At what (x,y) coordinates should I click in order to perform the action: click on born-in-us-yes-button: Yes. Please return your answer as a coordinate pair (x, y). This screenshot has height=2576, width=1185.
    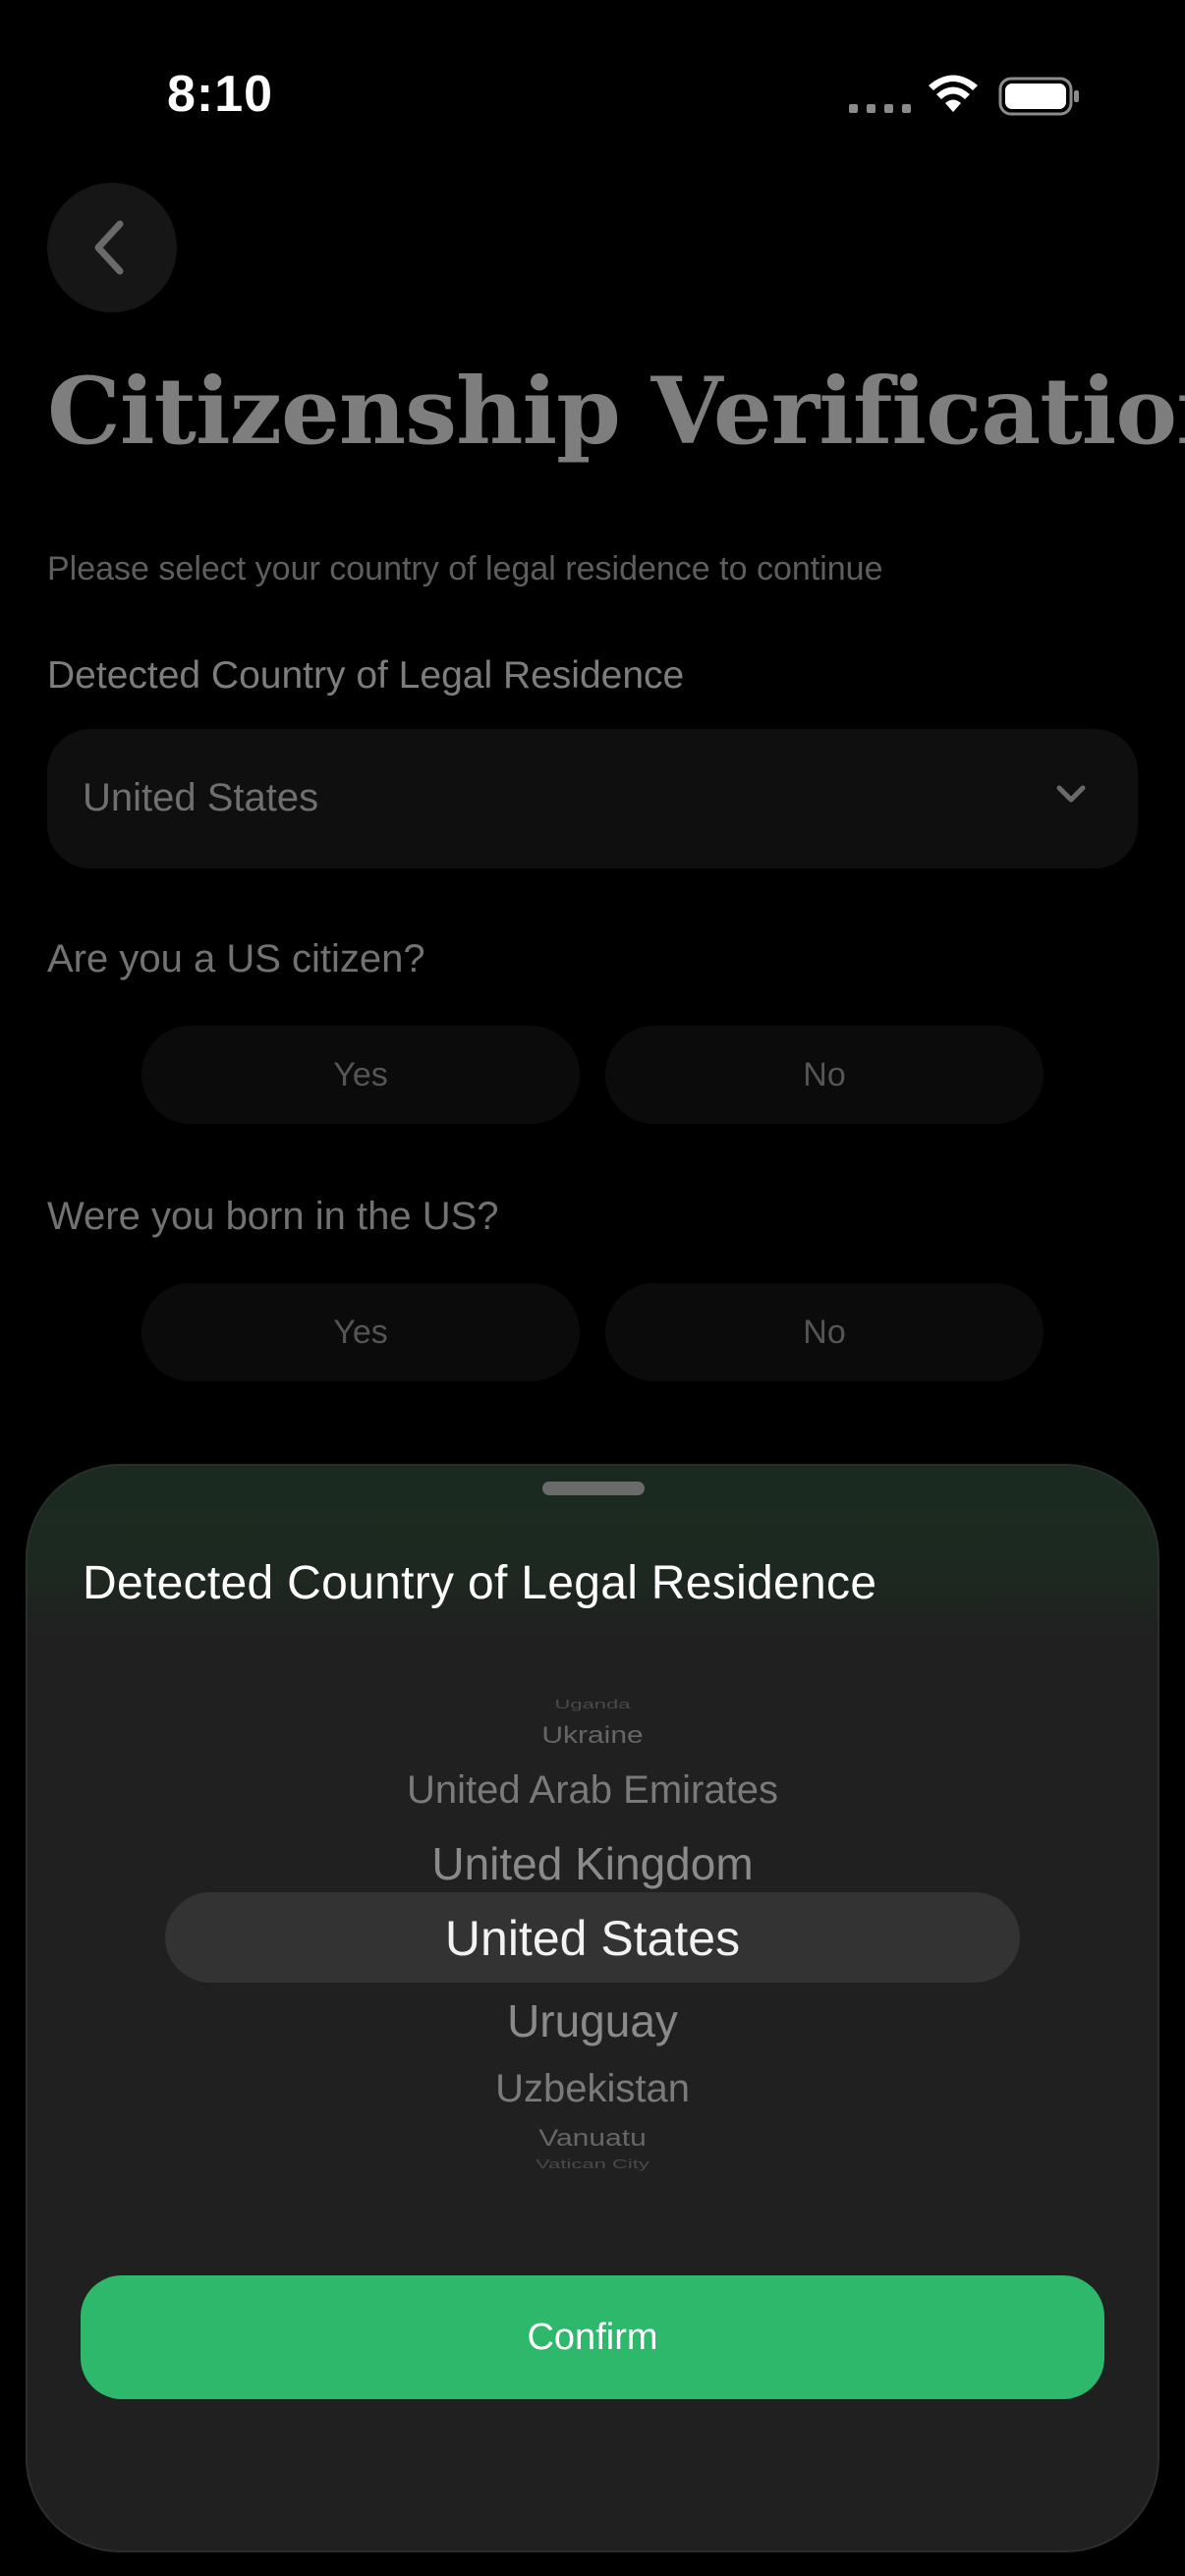
    Looking at the image, I should click on (361, 1332).